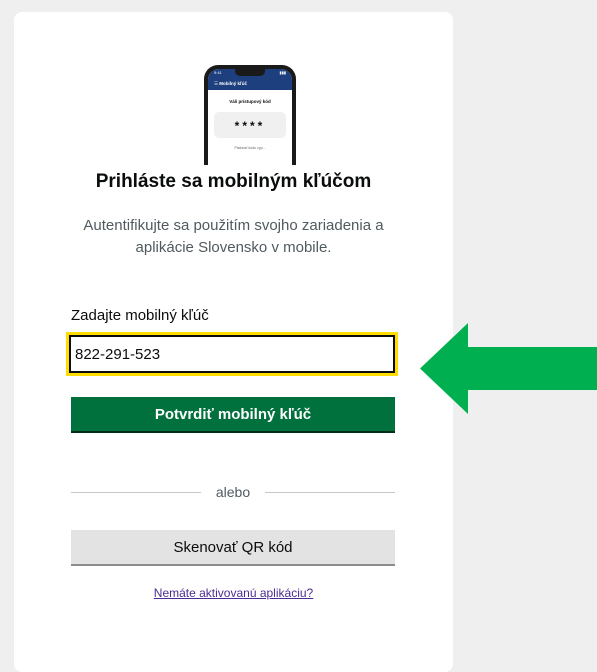  I want to click on left-arrow-icon, so click(508, 368).